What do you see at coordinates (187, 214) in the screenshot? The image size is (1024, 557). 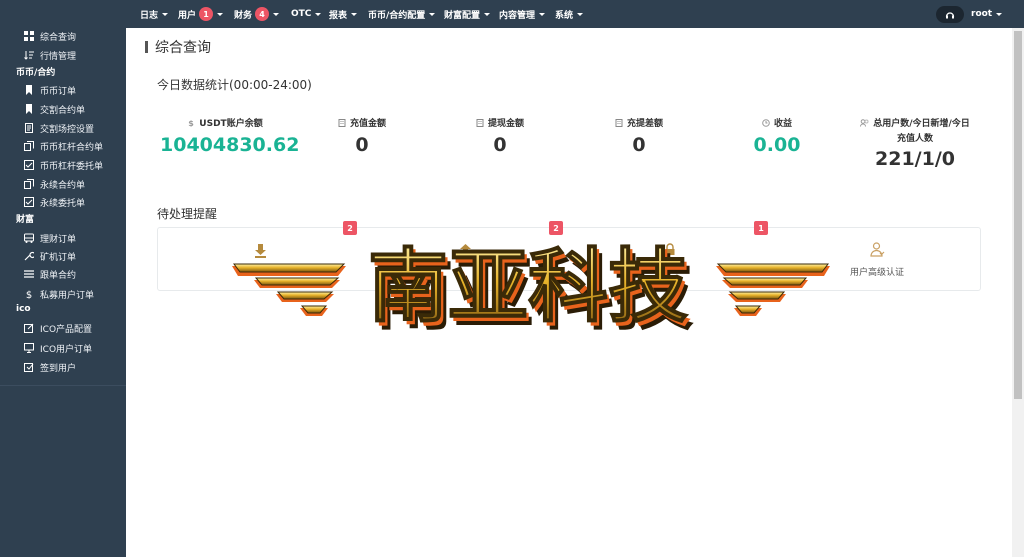 I see `pending-title: 待处理提醒` at bounding box center [187, 214].